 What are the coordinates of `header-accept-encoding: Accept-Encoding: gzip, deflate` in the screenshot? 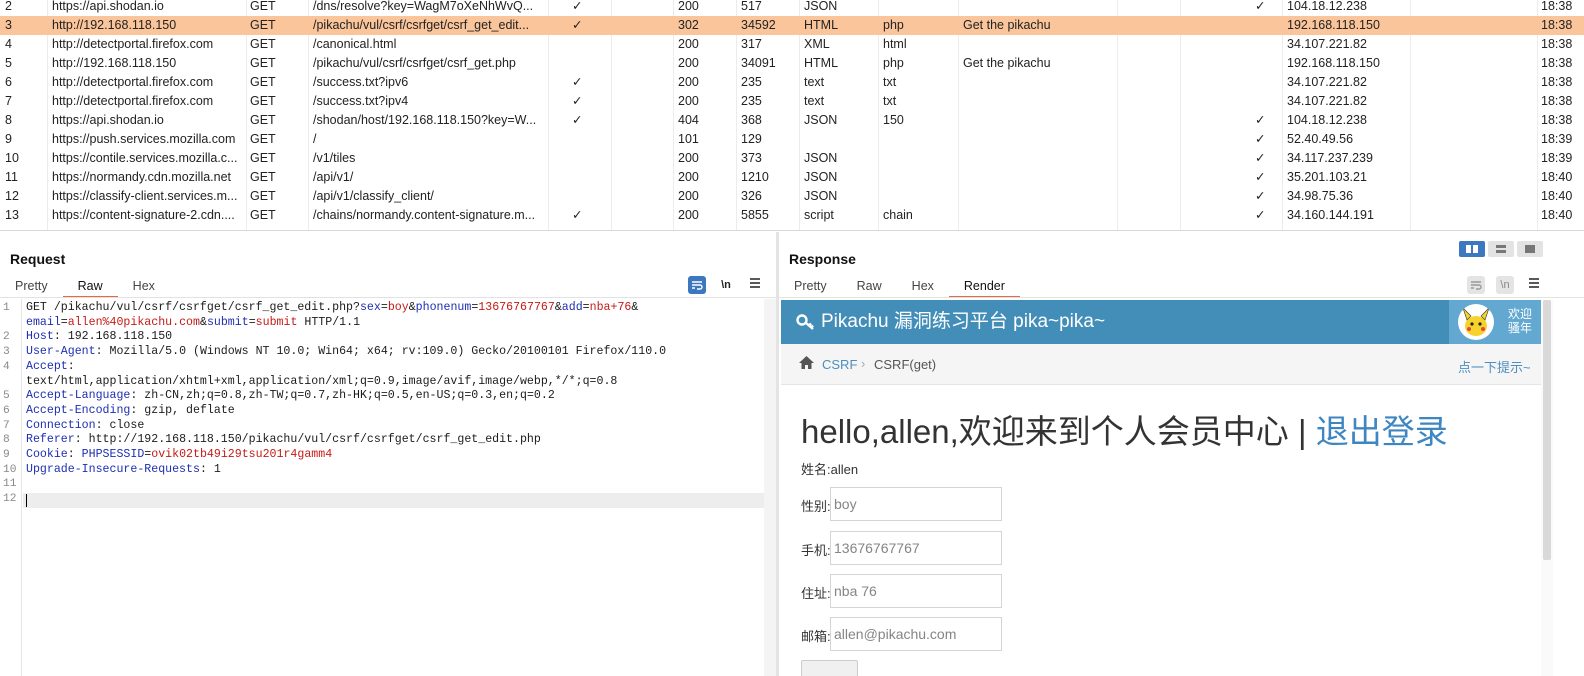 It's located at (130, 410).